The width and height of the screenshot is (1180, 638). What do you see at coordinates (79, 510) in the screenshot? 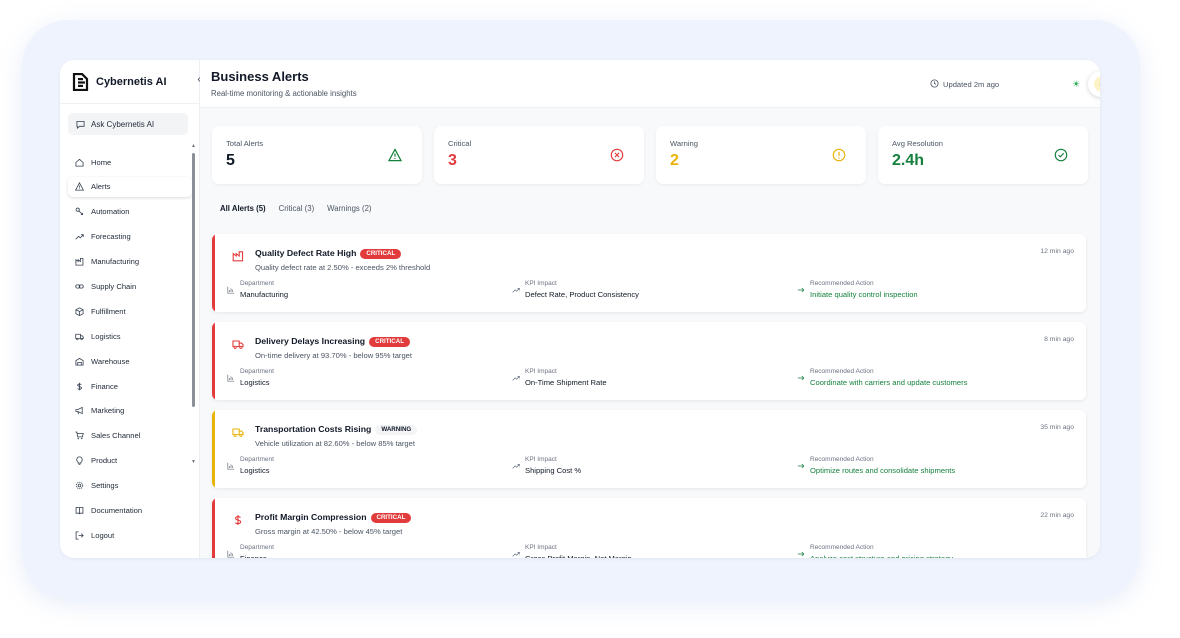
I see `book-icon` at bounding box center [79, 510].